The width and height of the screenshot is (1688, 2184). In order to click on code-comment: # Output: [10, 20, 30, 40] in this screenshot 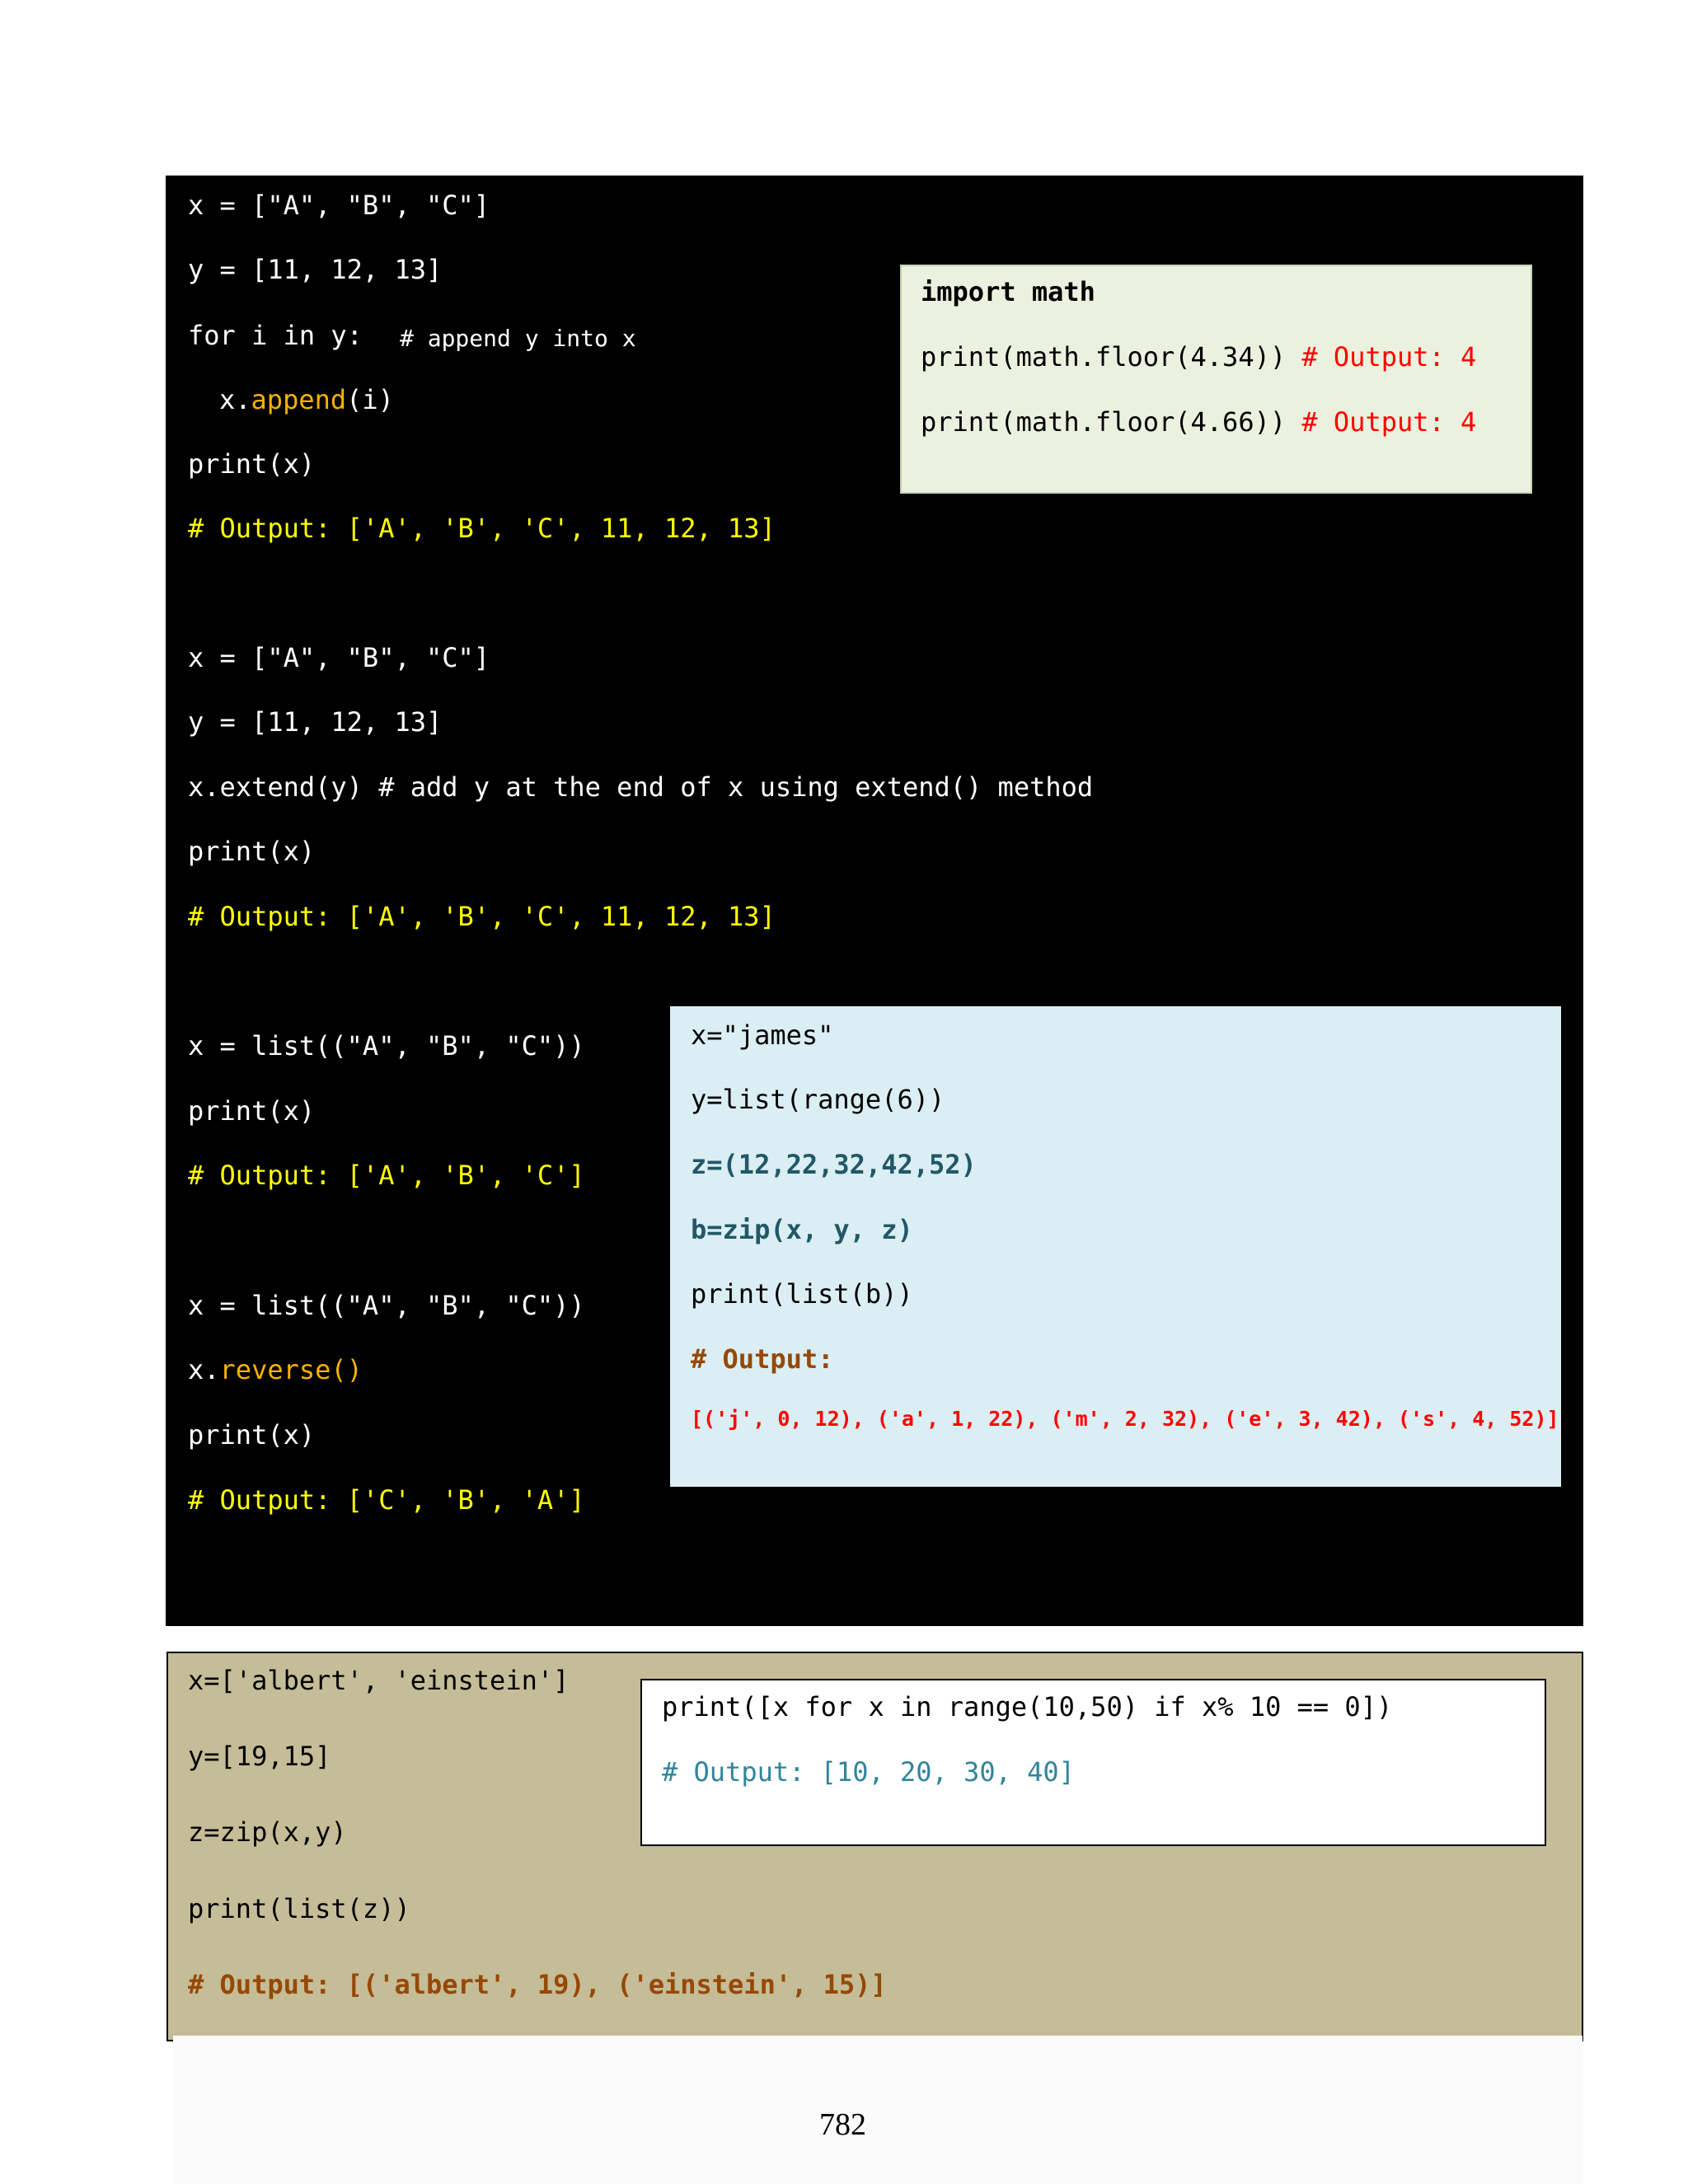, I will do `click(869, 1772)`.